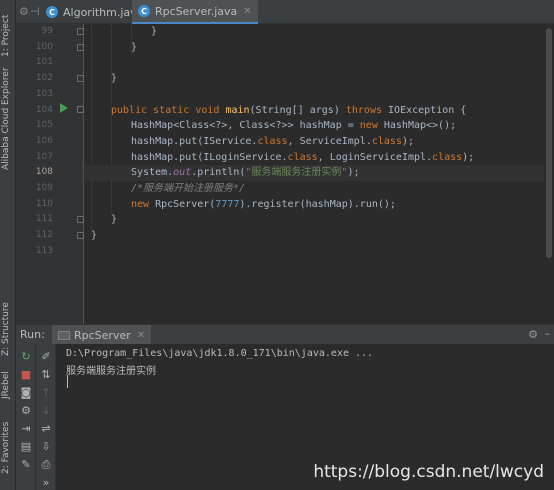  Describe the element at coordinates (67, 381) in the screenshot. I see `console-caret` at that location.